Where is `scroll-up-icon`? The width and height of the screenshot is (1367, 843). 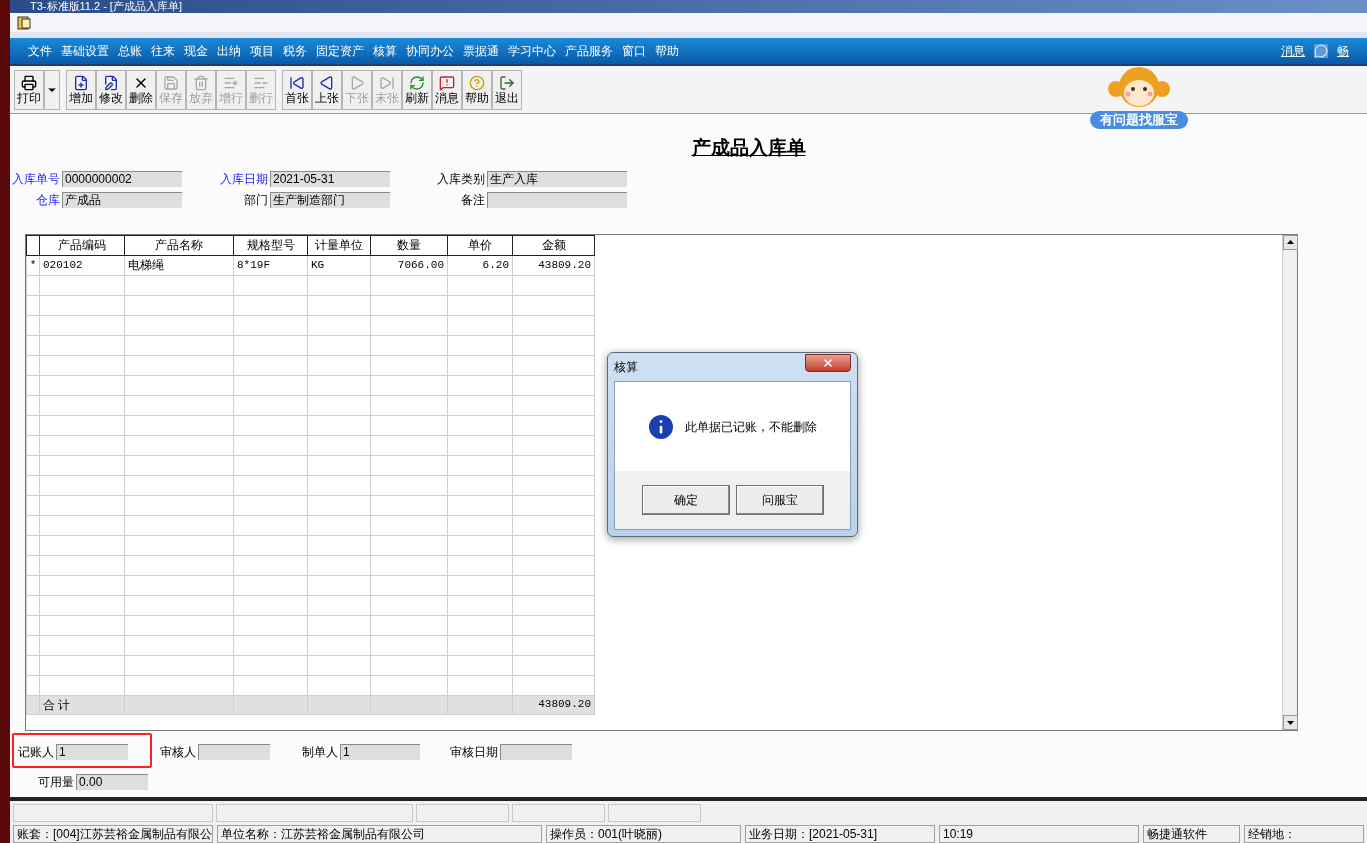
scroll-up-icon is located at coordinates (1290, 242).